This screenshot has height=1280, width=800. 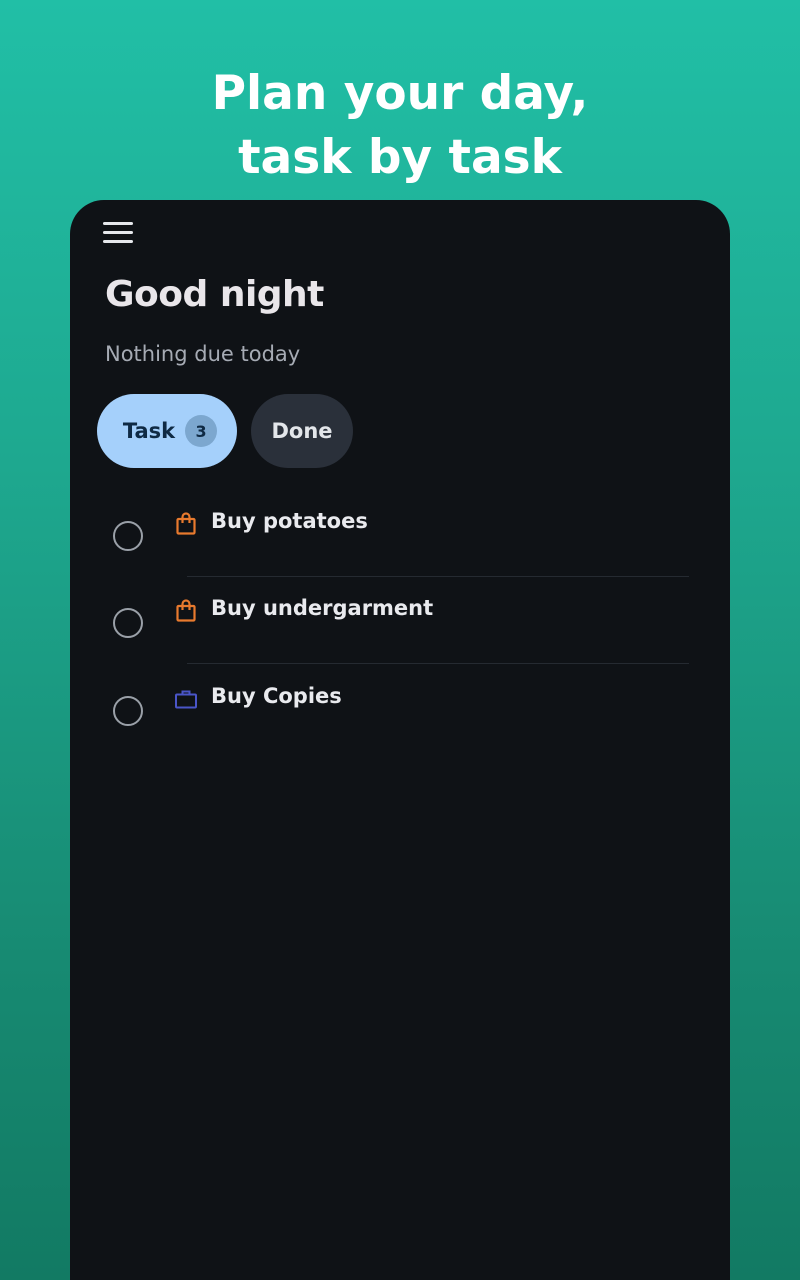 What do you see at coordinates (149, 431) in the screenshot?
I see `tab-task-label: Task` at bounding box center [149, 431].